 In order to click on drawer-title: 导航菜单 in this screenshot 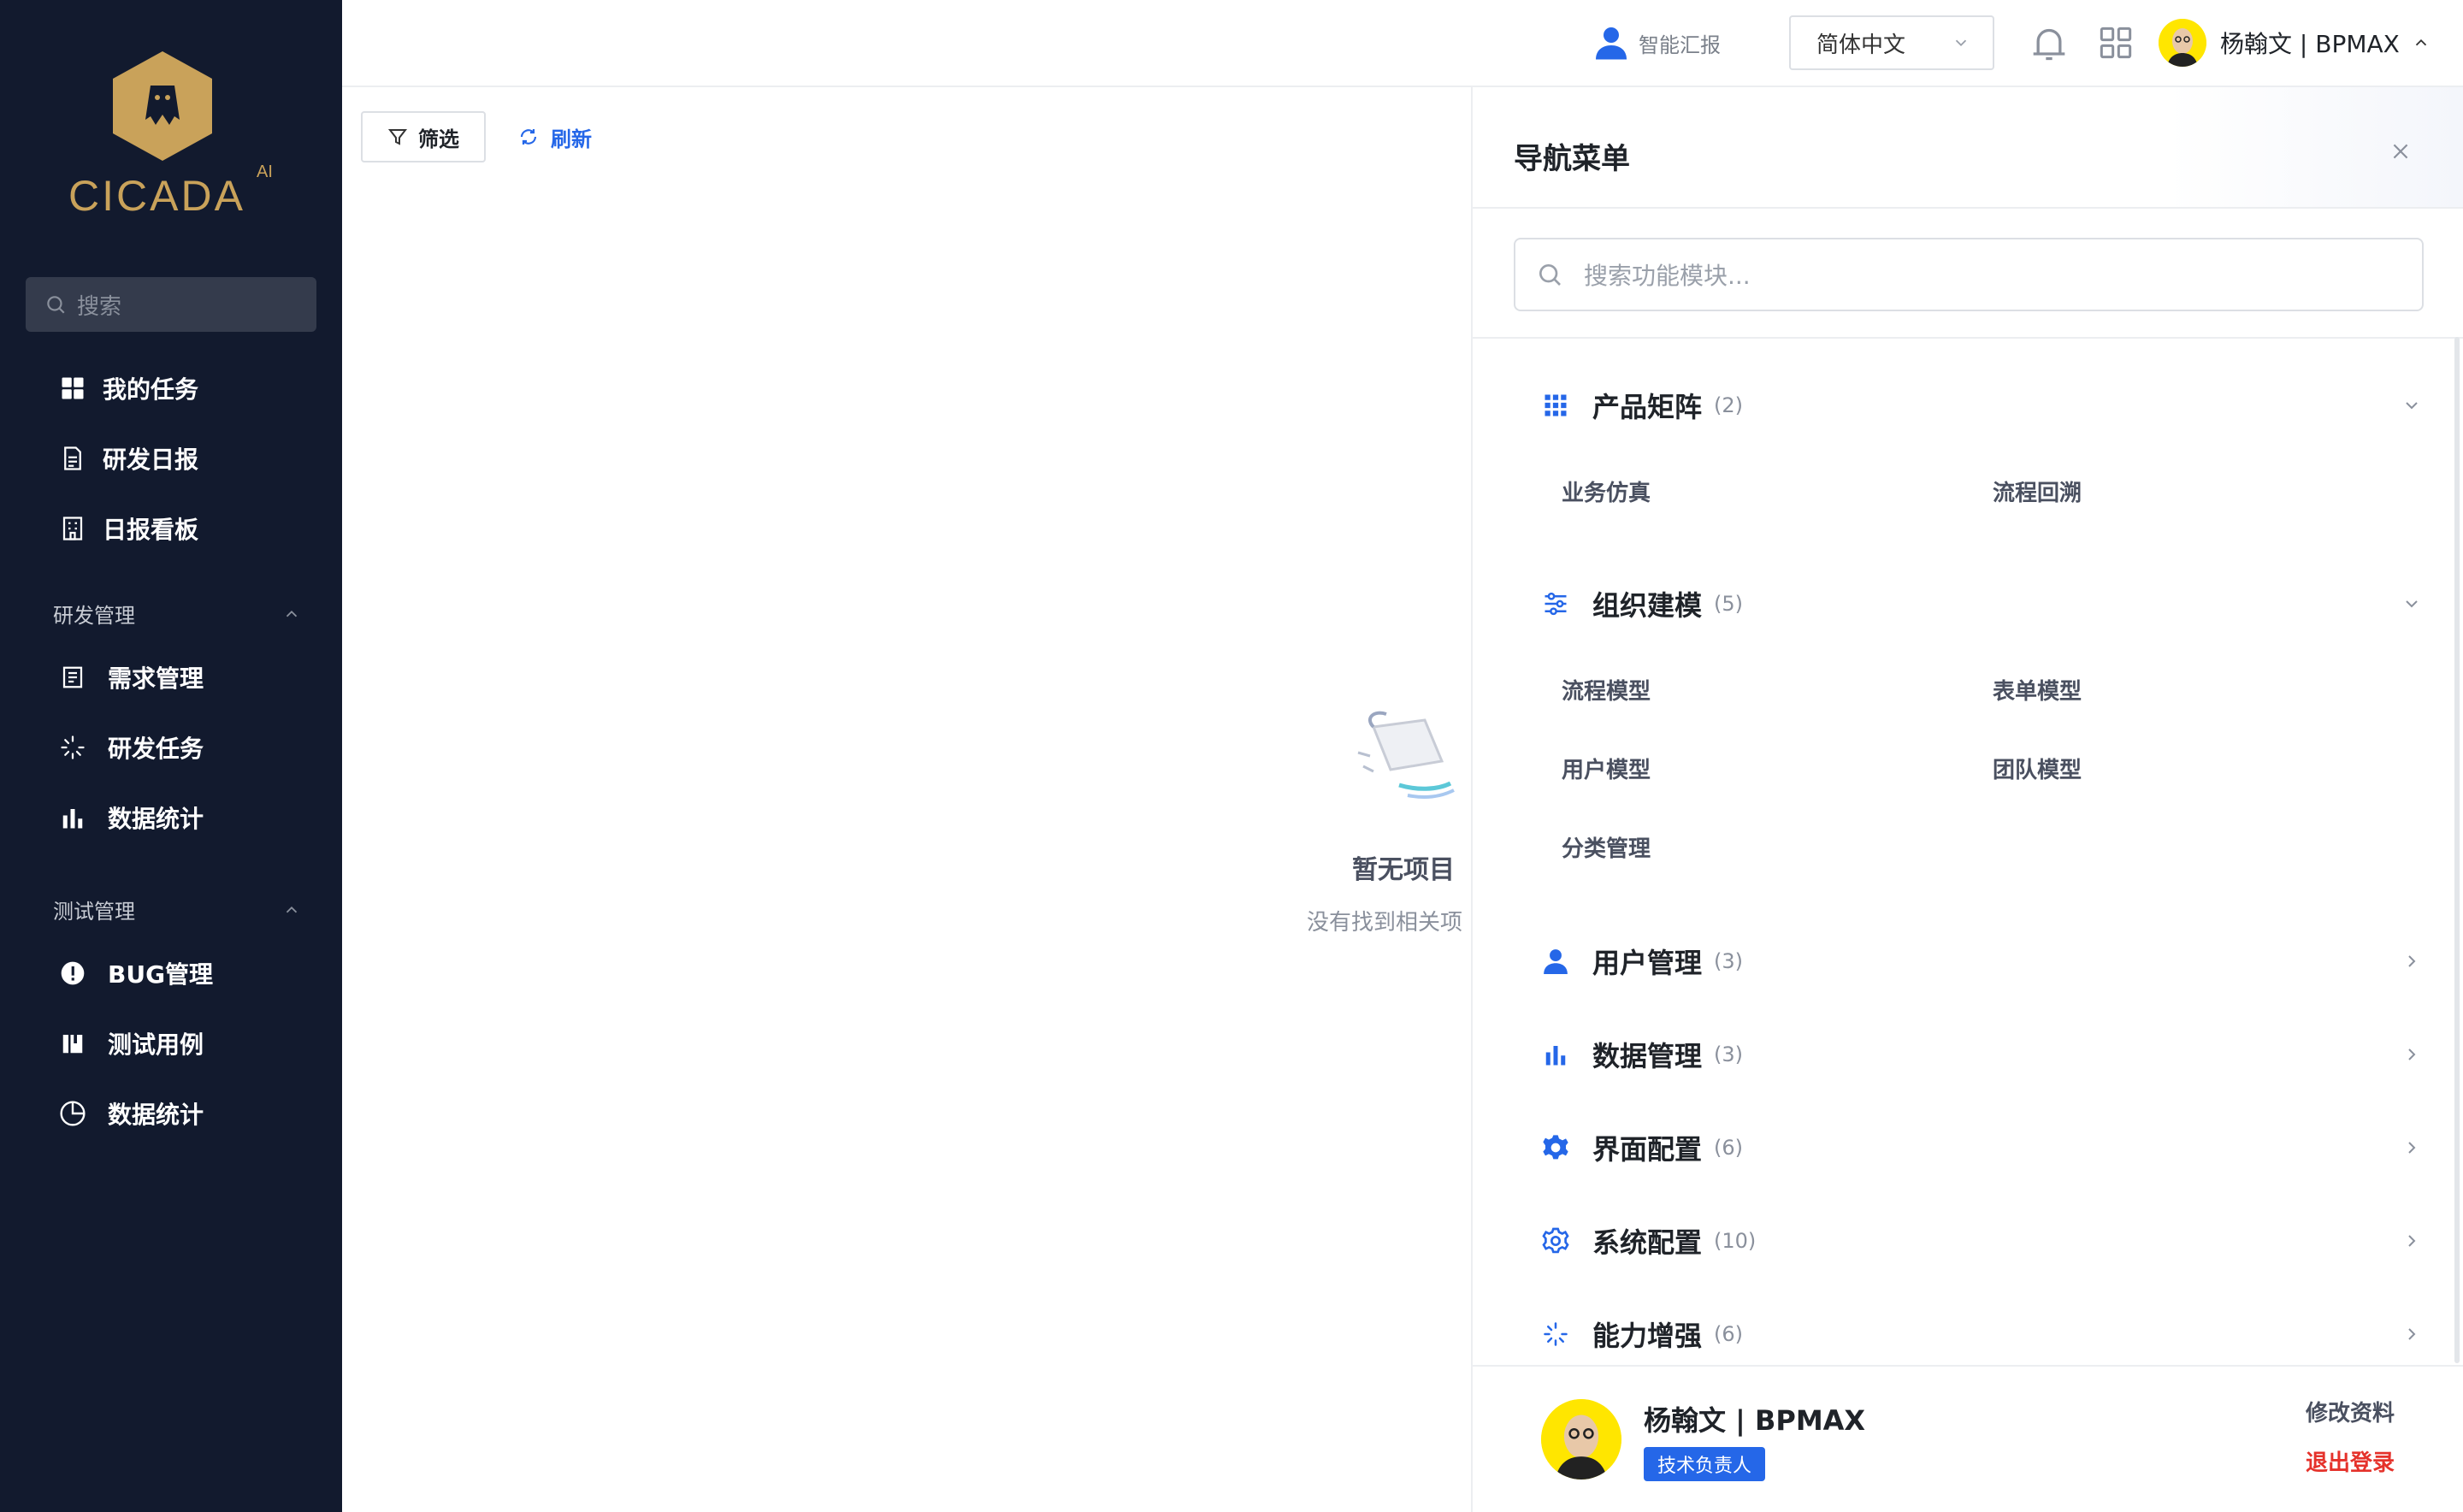, I will do `click(1572, 159)`.